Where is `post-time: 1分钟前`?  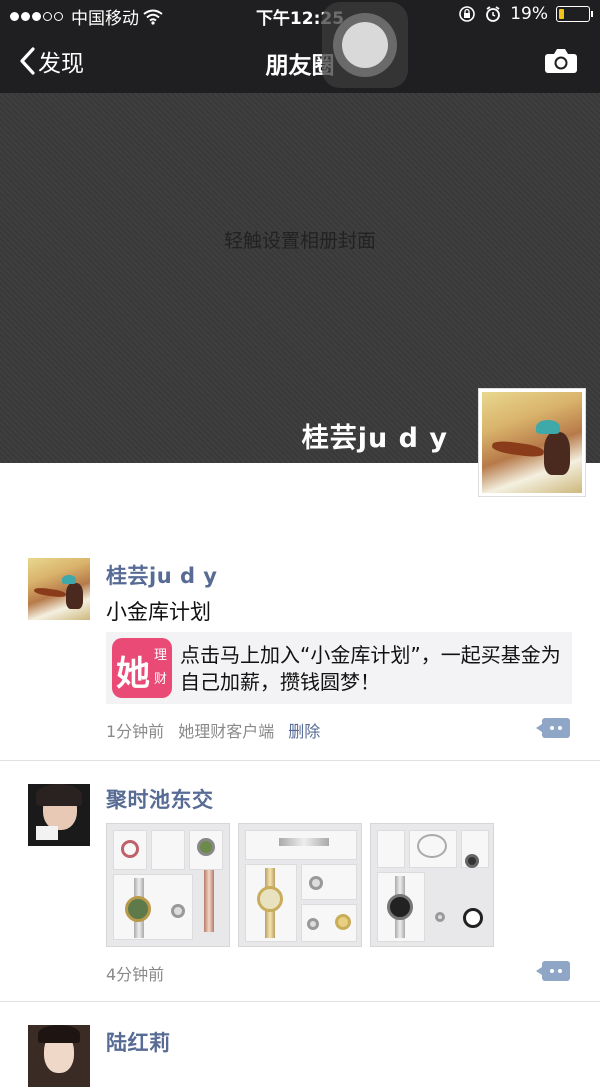 post-time: 1分钟前 is located at coordinates (135, 731).